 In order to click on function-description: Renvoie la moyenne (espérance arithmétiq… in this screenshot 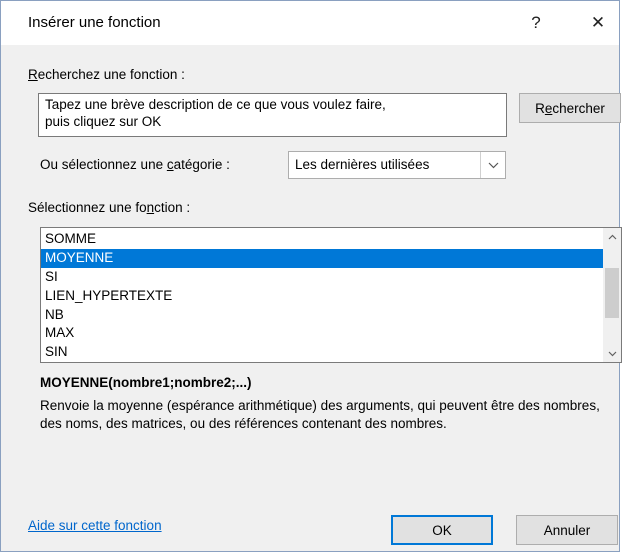, I will do `click(320, 414)`.